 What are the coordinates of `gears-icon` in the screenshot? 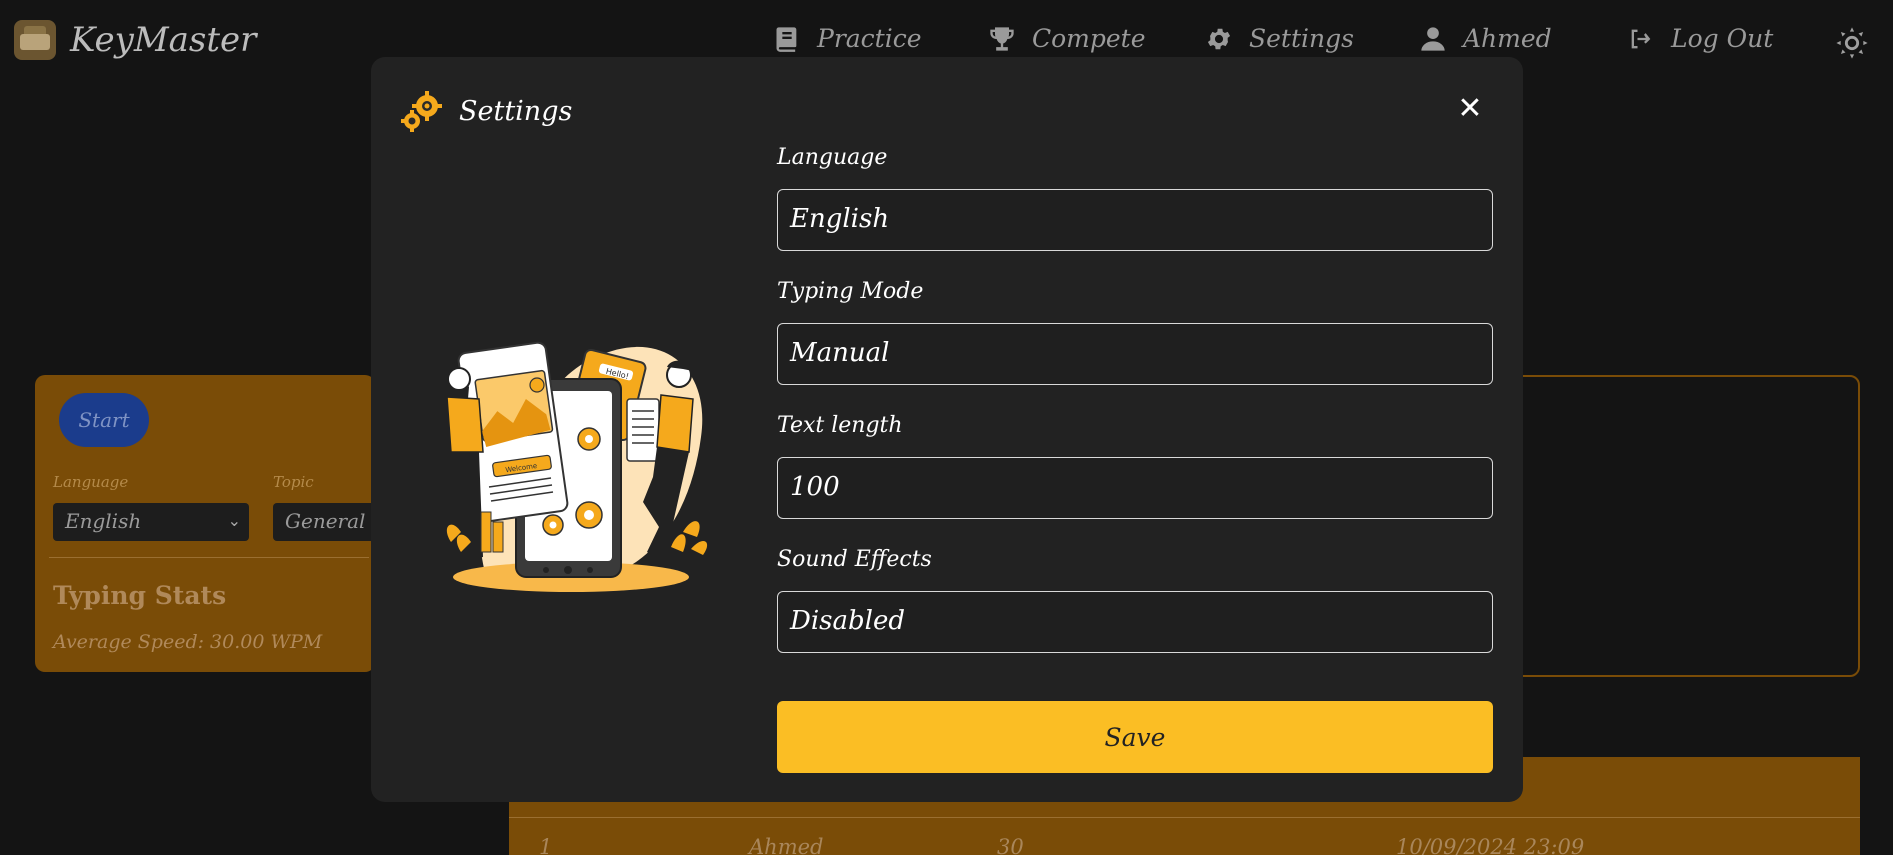 It's located at (423, 111).